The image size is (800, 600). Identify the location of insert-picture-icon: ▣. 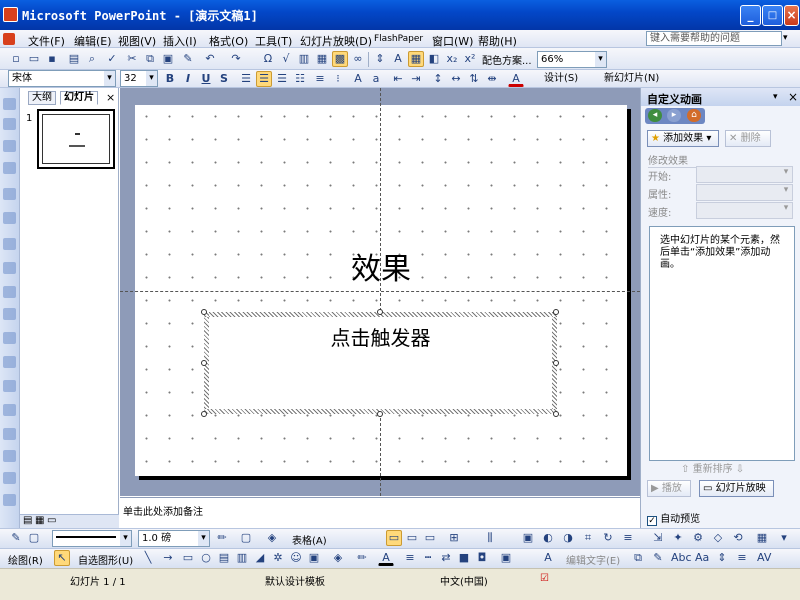
(314, 558).